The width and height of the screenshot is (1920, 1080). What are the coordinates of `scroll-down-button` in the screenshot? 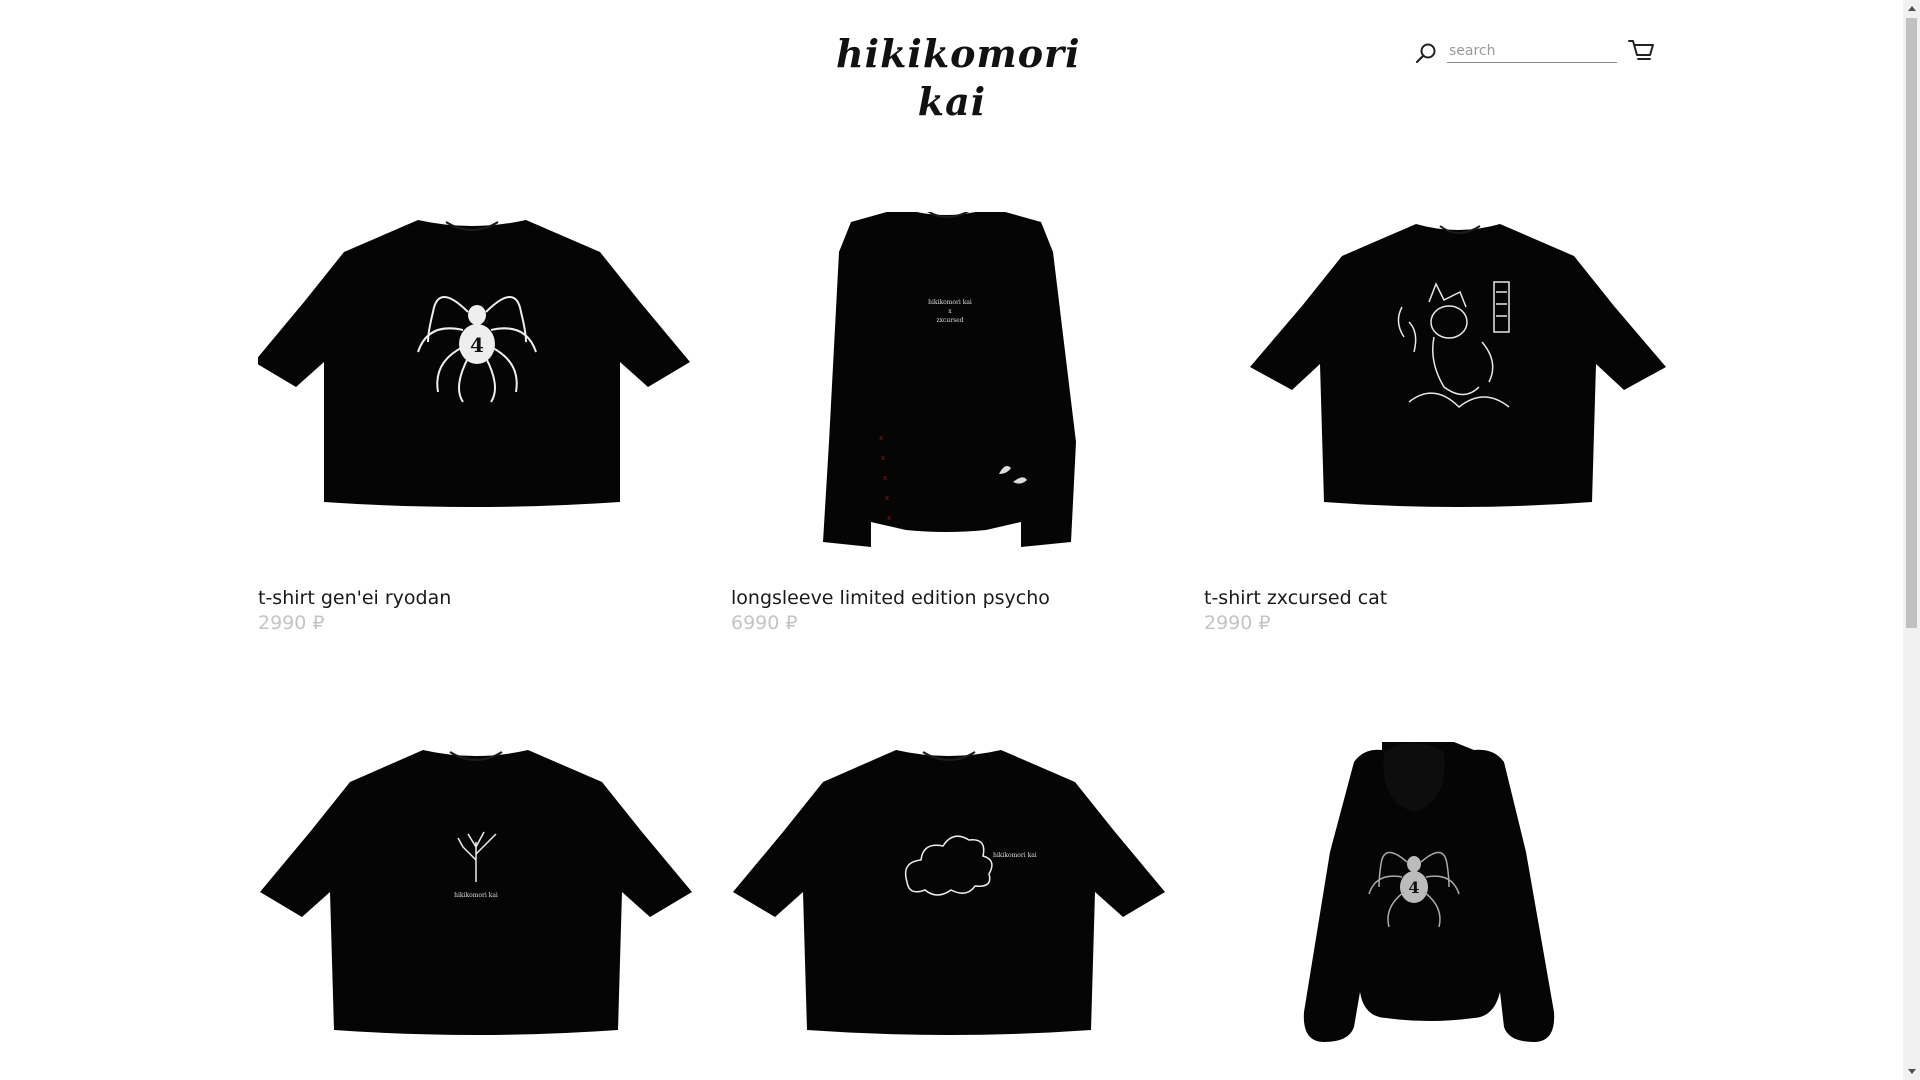 It's located at (1911, 1071).